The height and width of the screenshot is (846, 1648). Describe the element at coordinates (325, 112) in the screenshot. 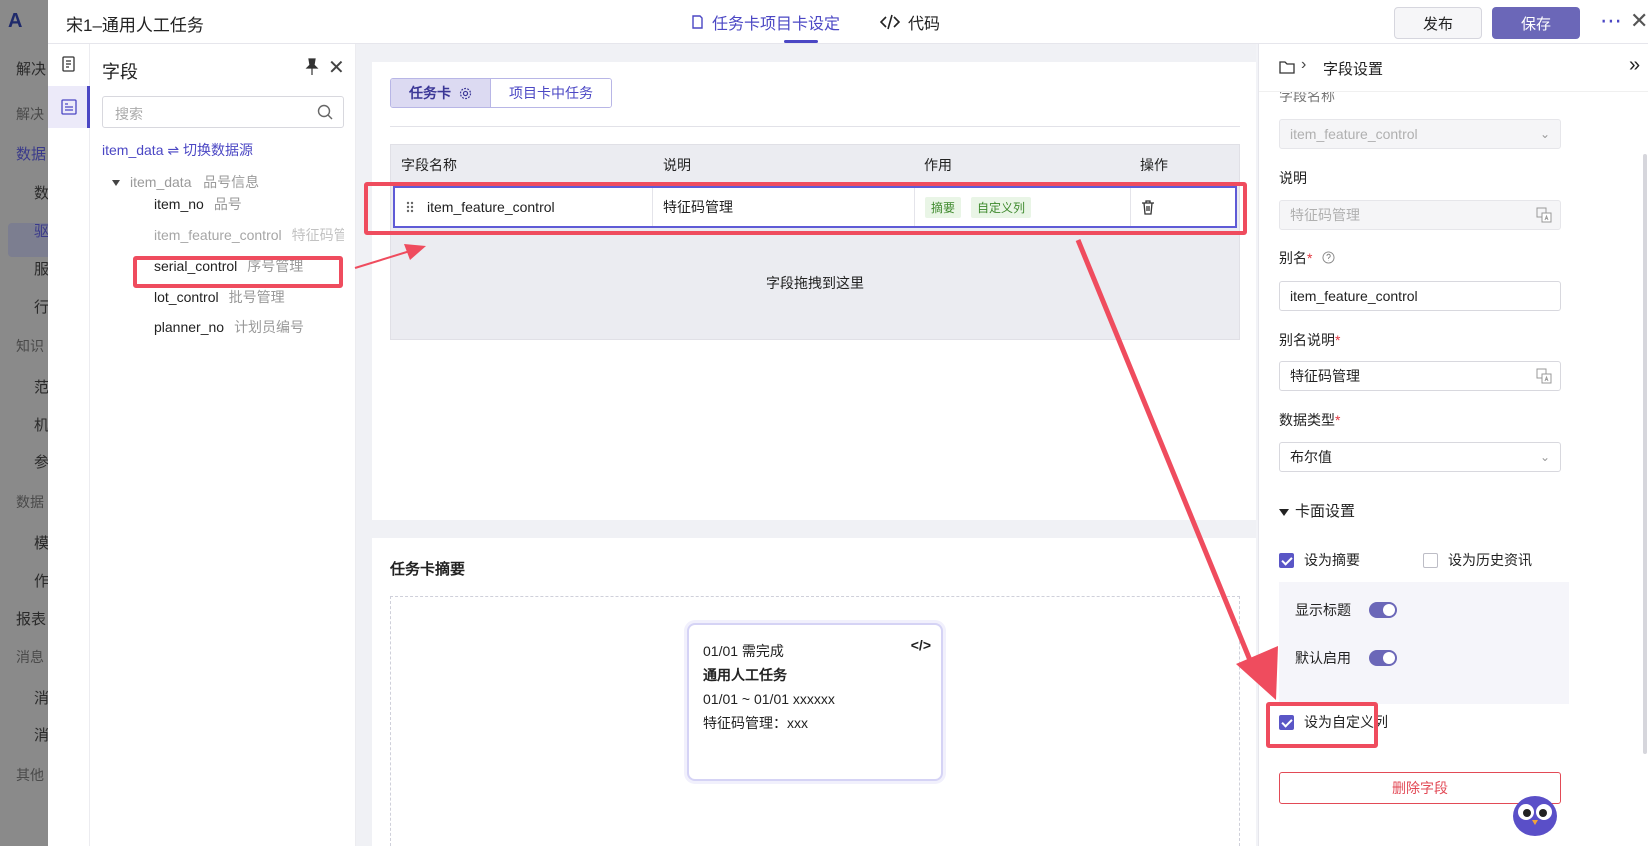

I see `search-icon` at that location.